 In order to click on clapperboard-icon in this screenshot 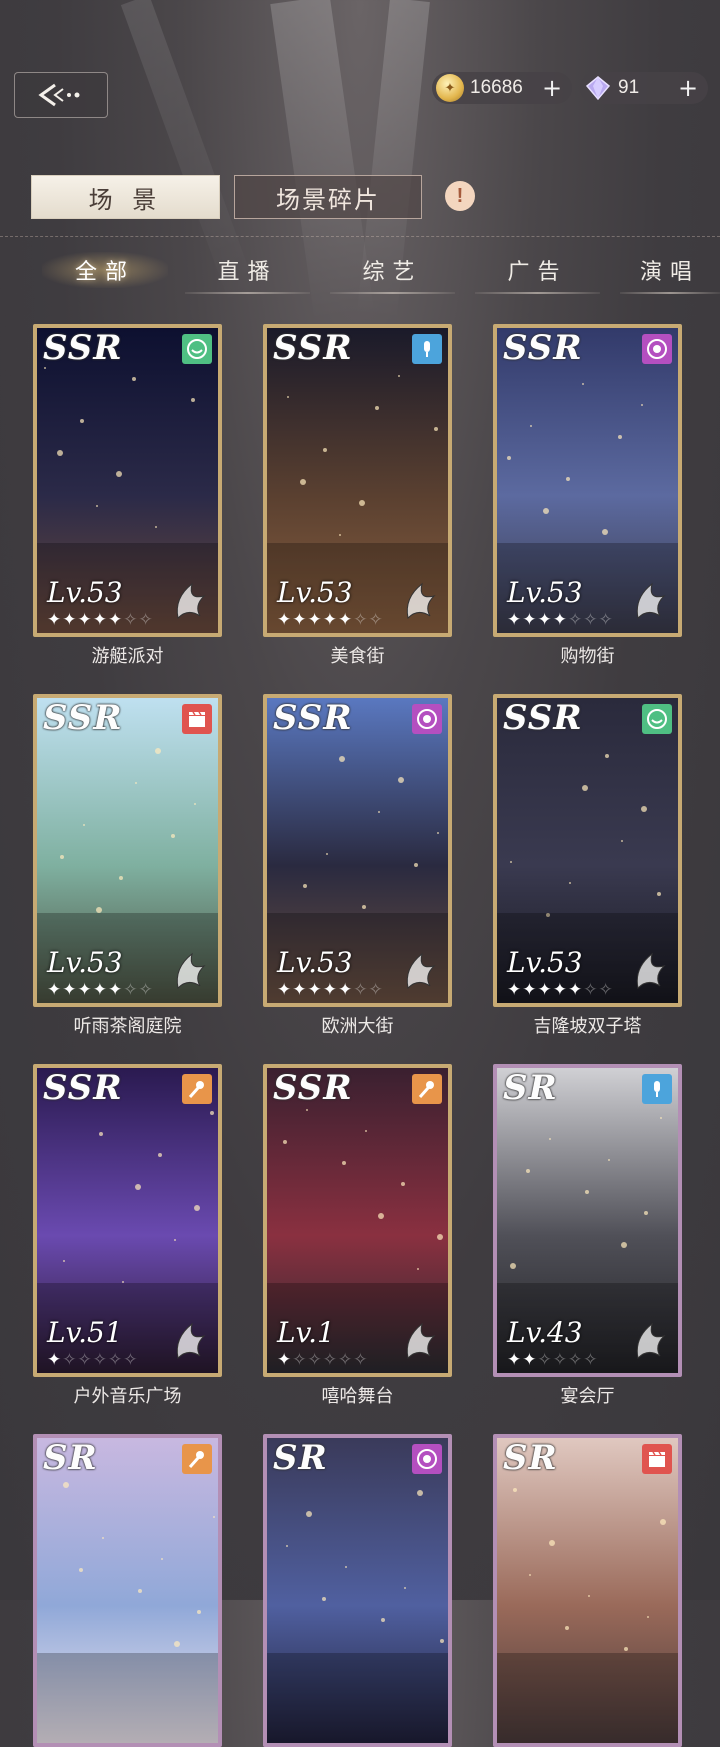, I will do `click(197, 719)`.